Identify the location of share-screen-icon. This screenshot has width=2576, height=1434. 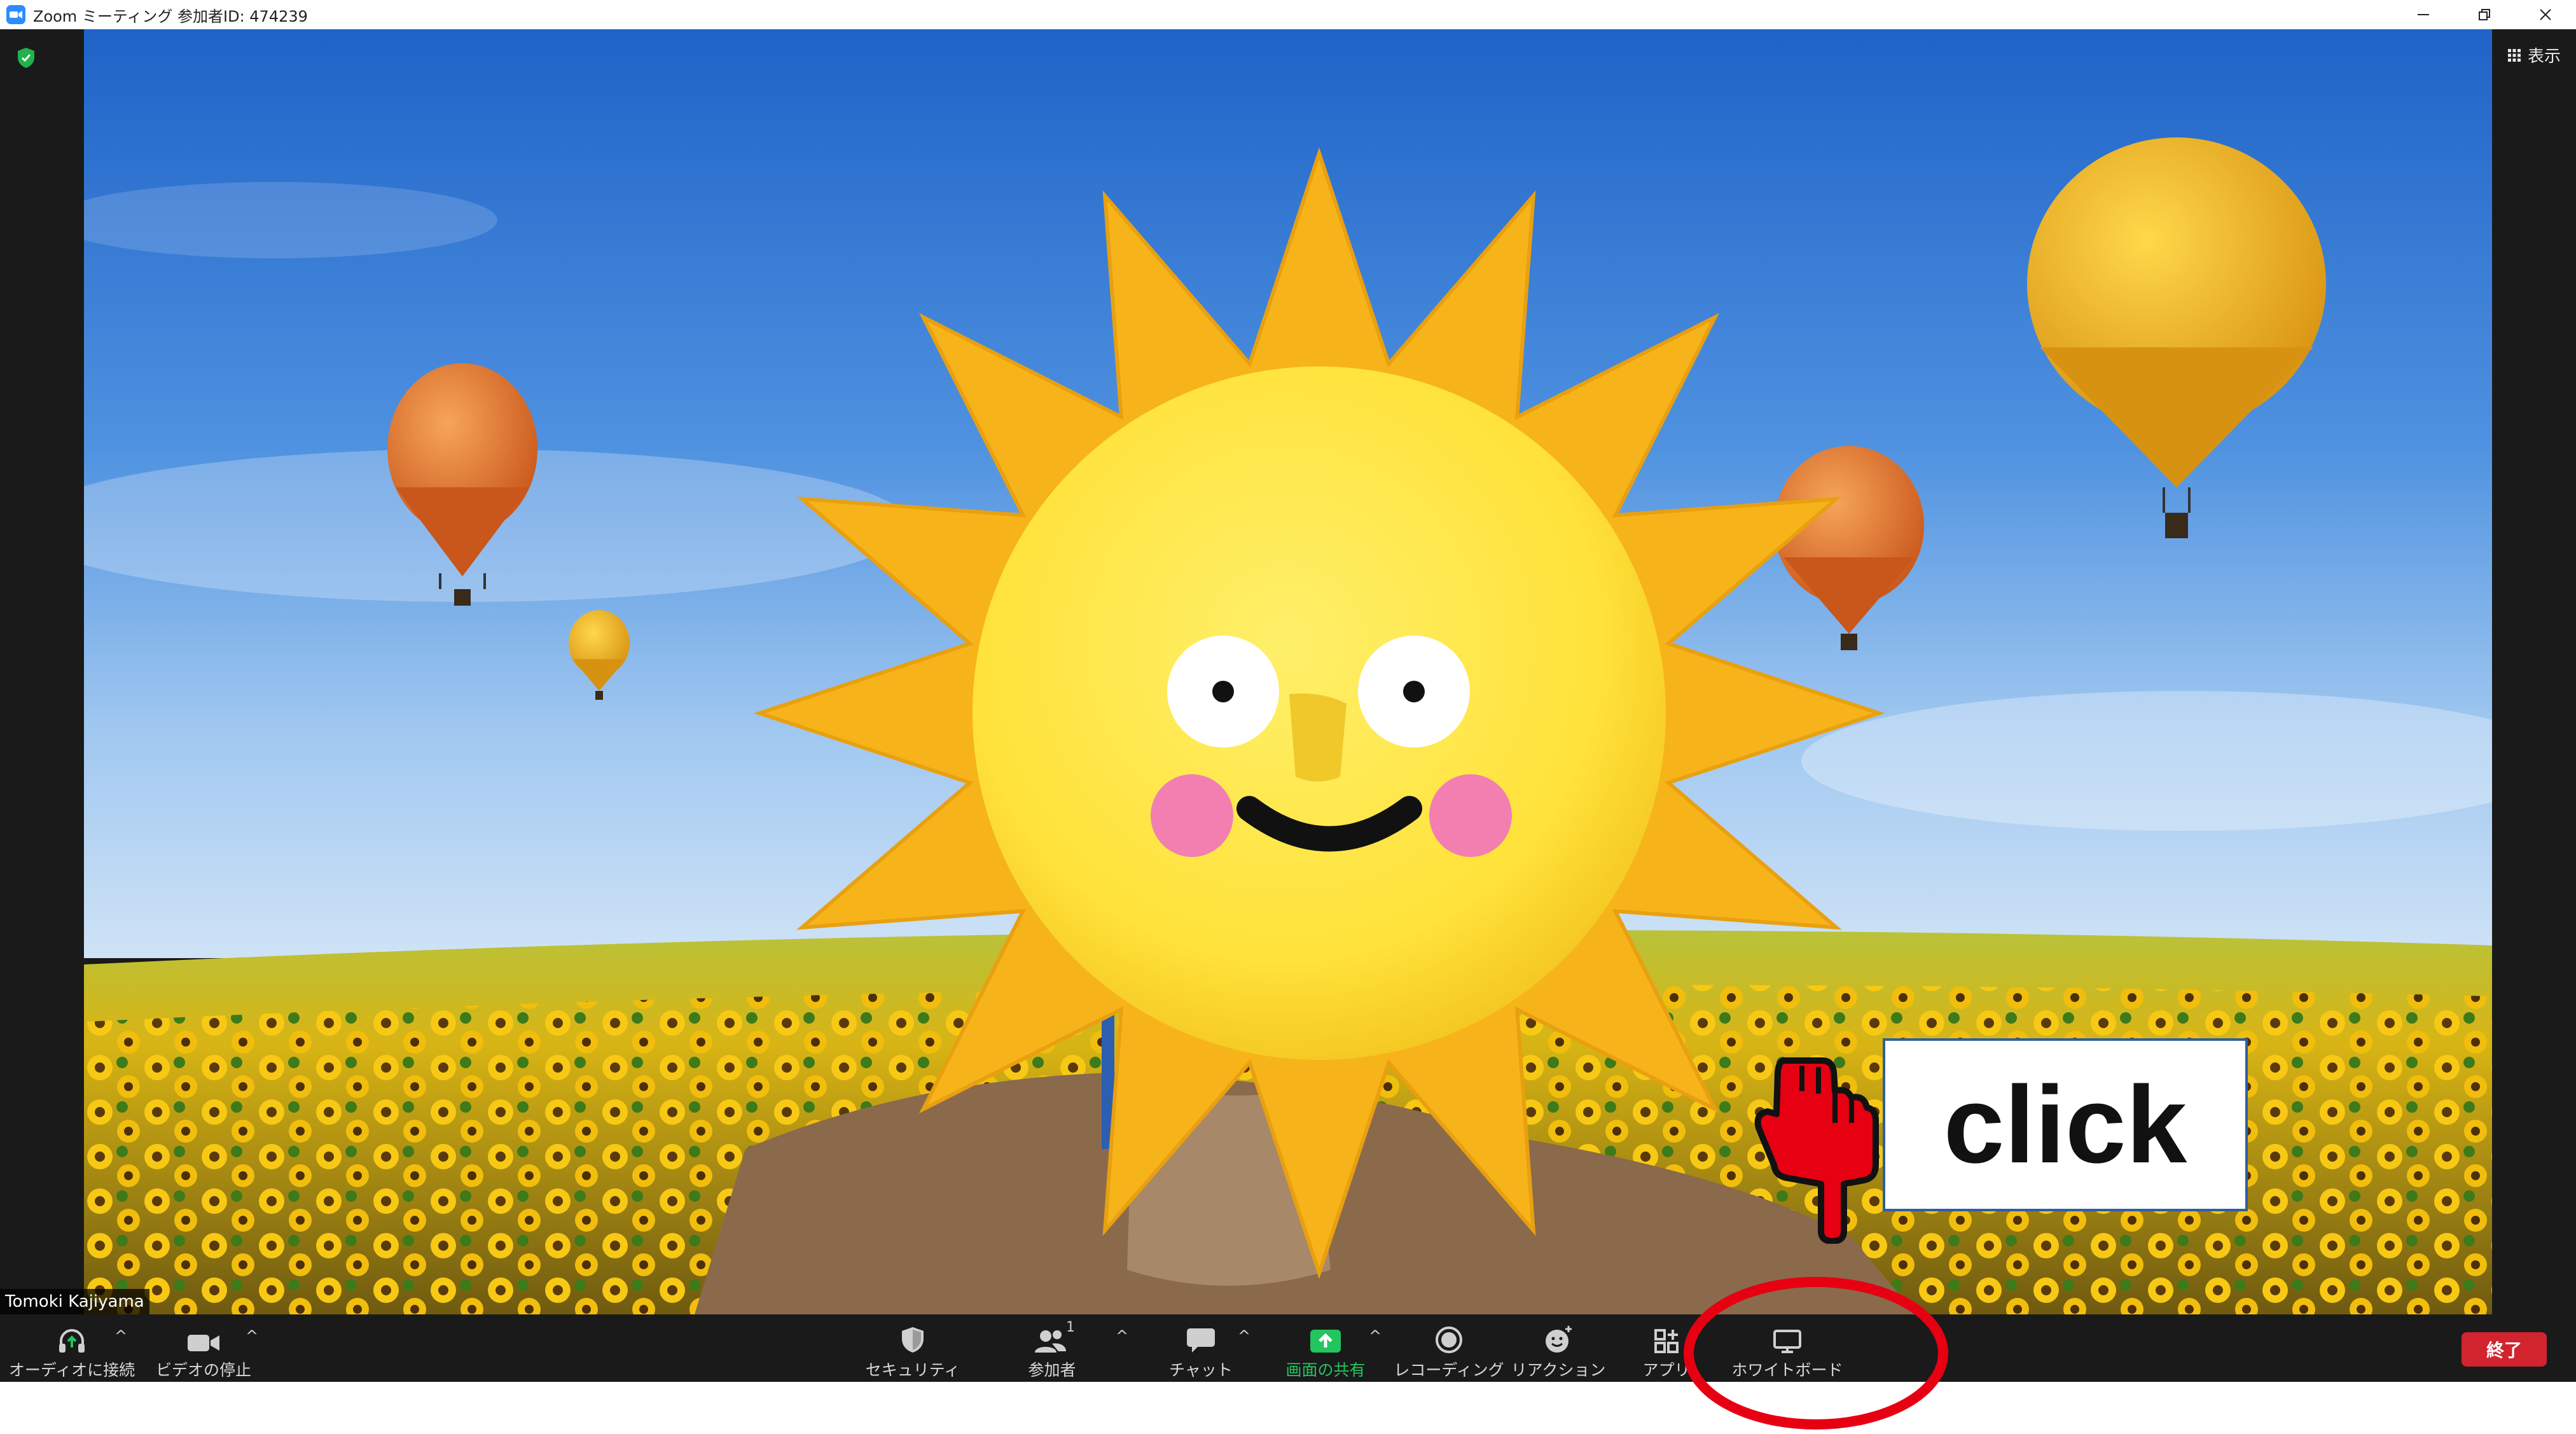
(1325, 1342).